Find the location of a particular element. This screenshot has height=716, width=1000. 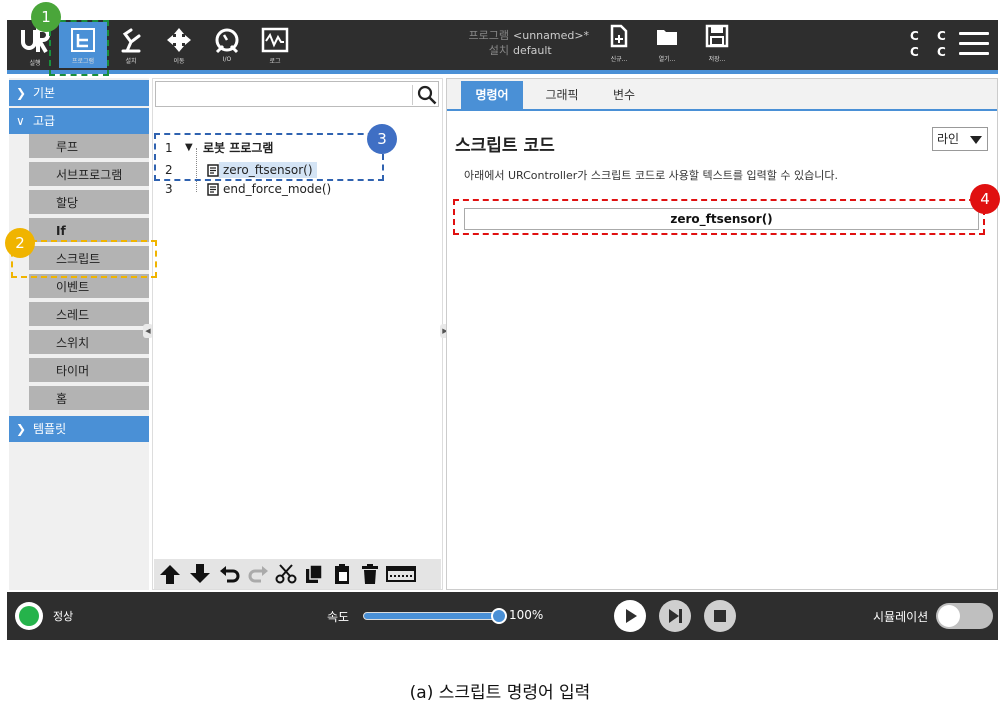

node-timer: 타이머 is located at coordinates (89, 371).